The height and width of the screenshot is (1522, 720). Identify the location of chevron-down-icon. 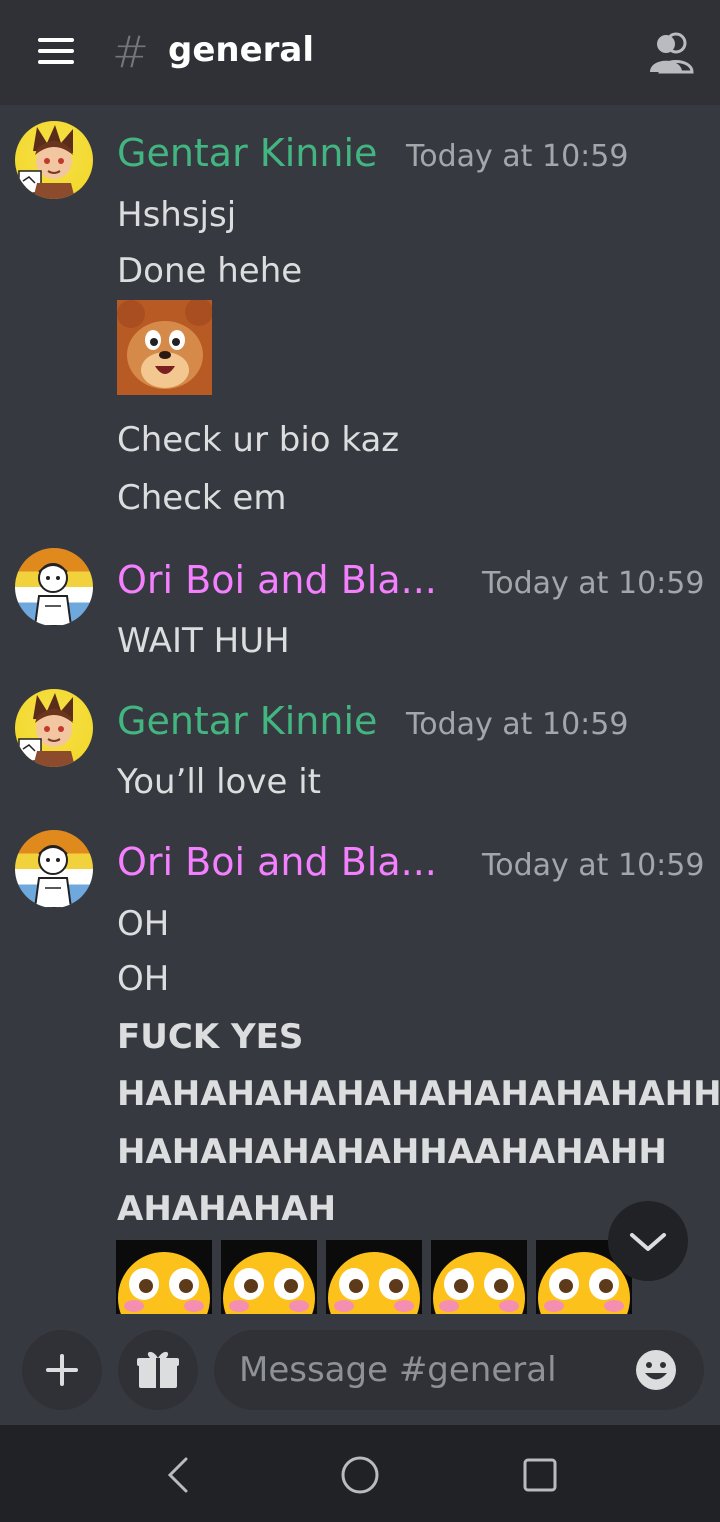
(648, 1242).